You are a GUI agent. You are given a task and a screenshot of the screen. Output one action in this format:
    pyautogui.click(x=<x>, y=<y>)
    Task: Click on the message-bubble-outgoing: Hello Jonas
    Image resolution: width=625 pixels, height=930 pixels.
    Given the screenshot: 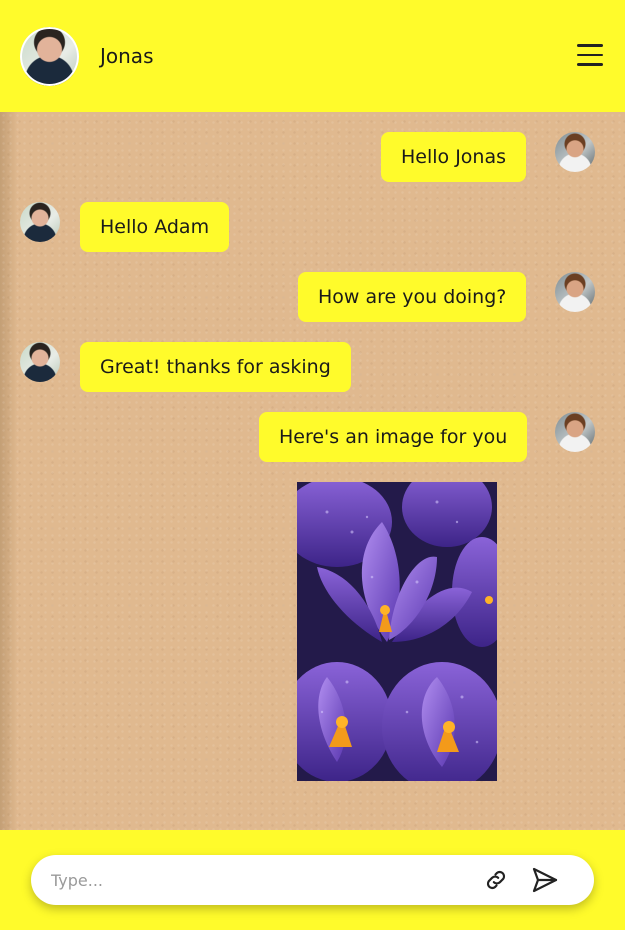 What is the action you would take?
    pyautogui.click(x=454, y=157)
    